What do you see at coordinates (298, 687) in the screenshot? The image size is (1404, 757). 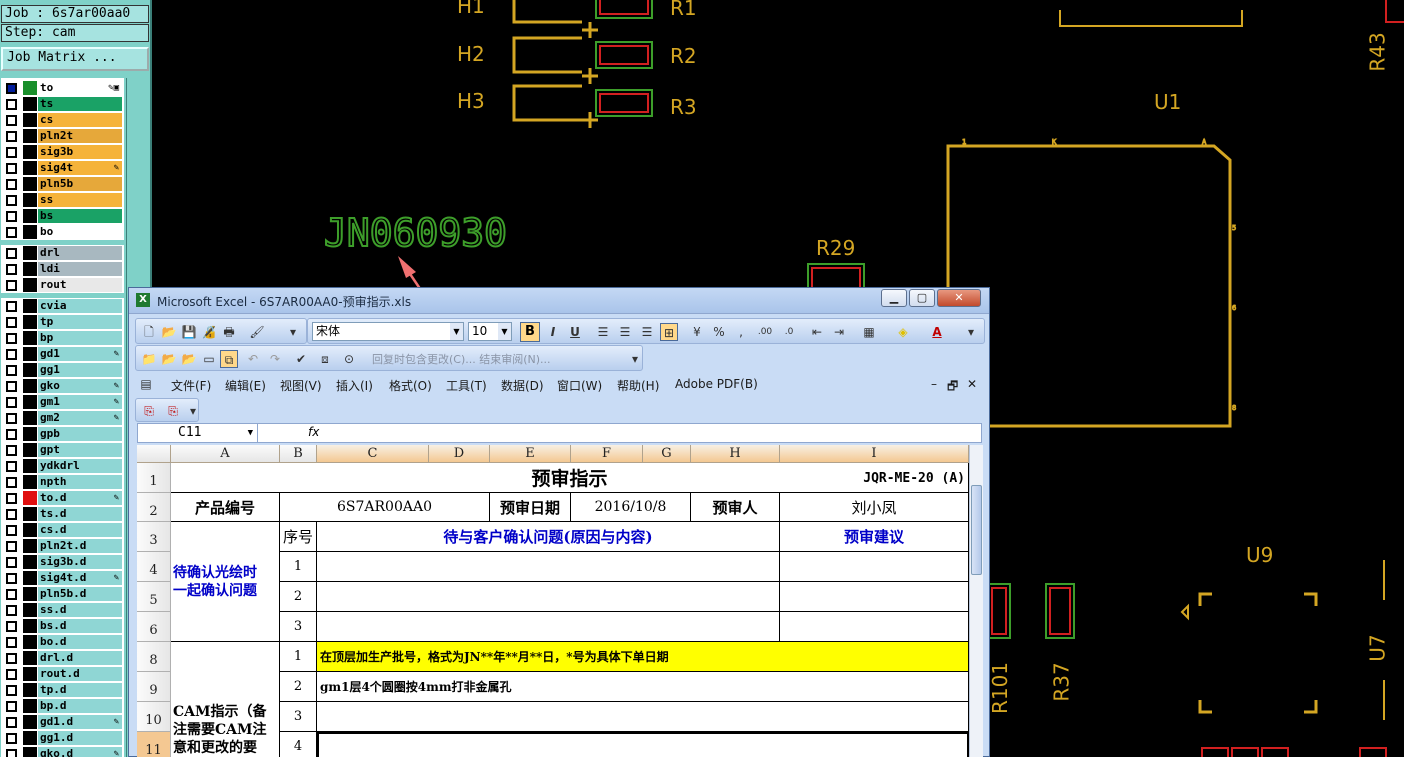 I see `seq-cell: 2` at bounding box center [298, 687].